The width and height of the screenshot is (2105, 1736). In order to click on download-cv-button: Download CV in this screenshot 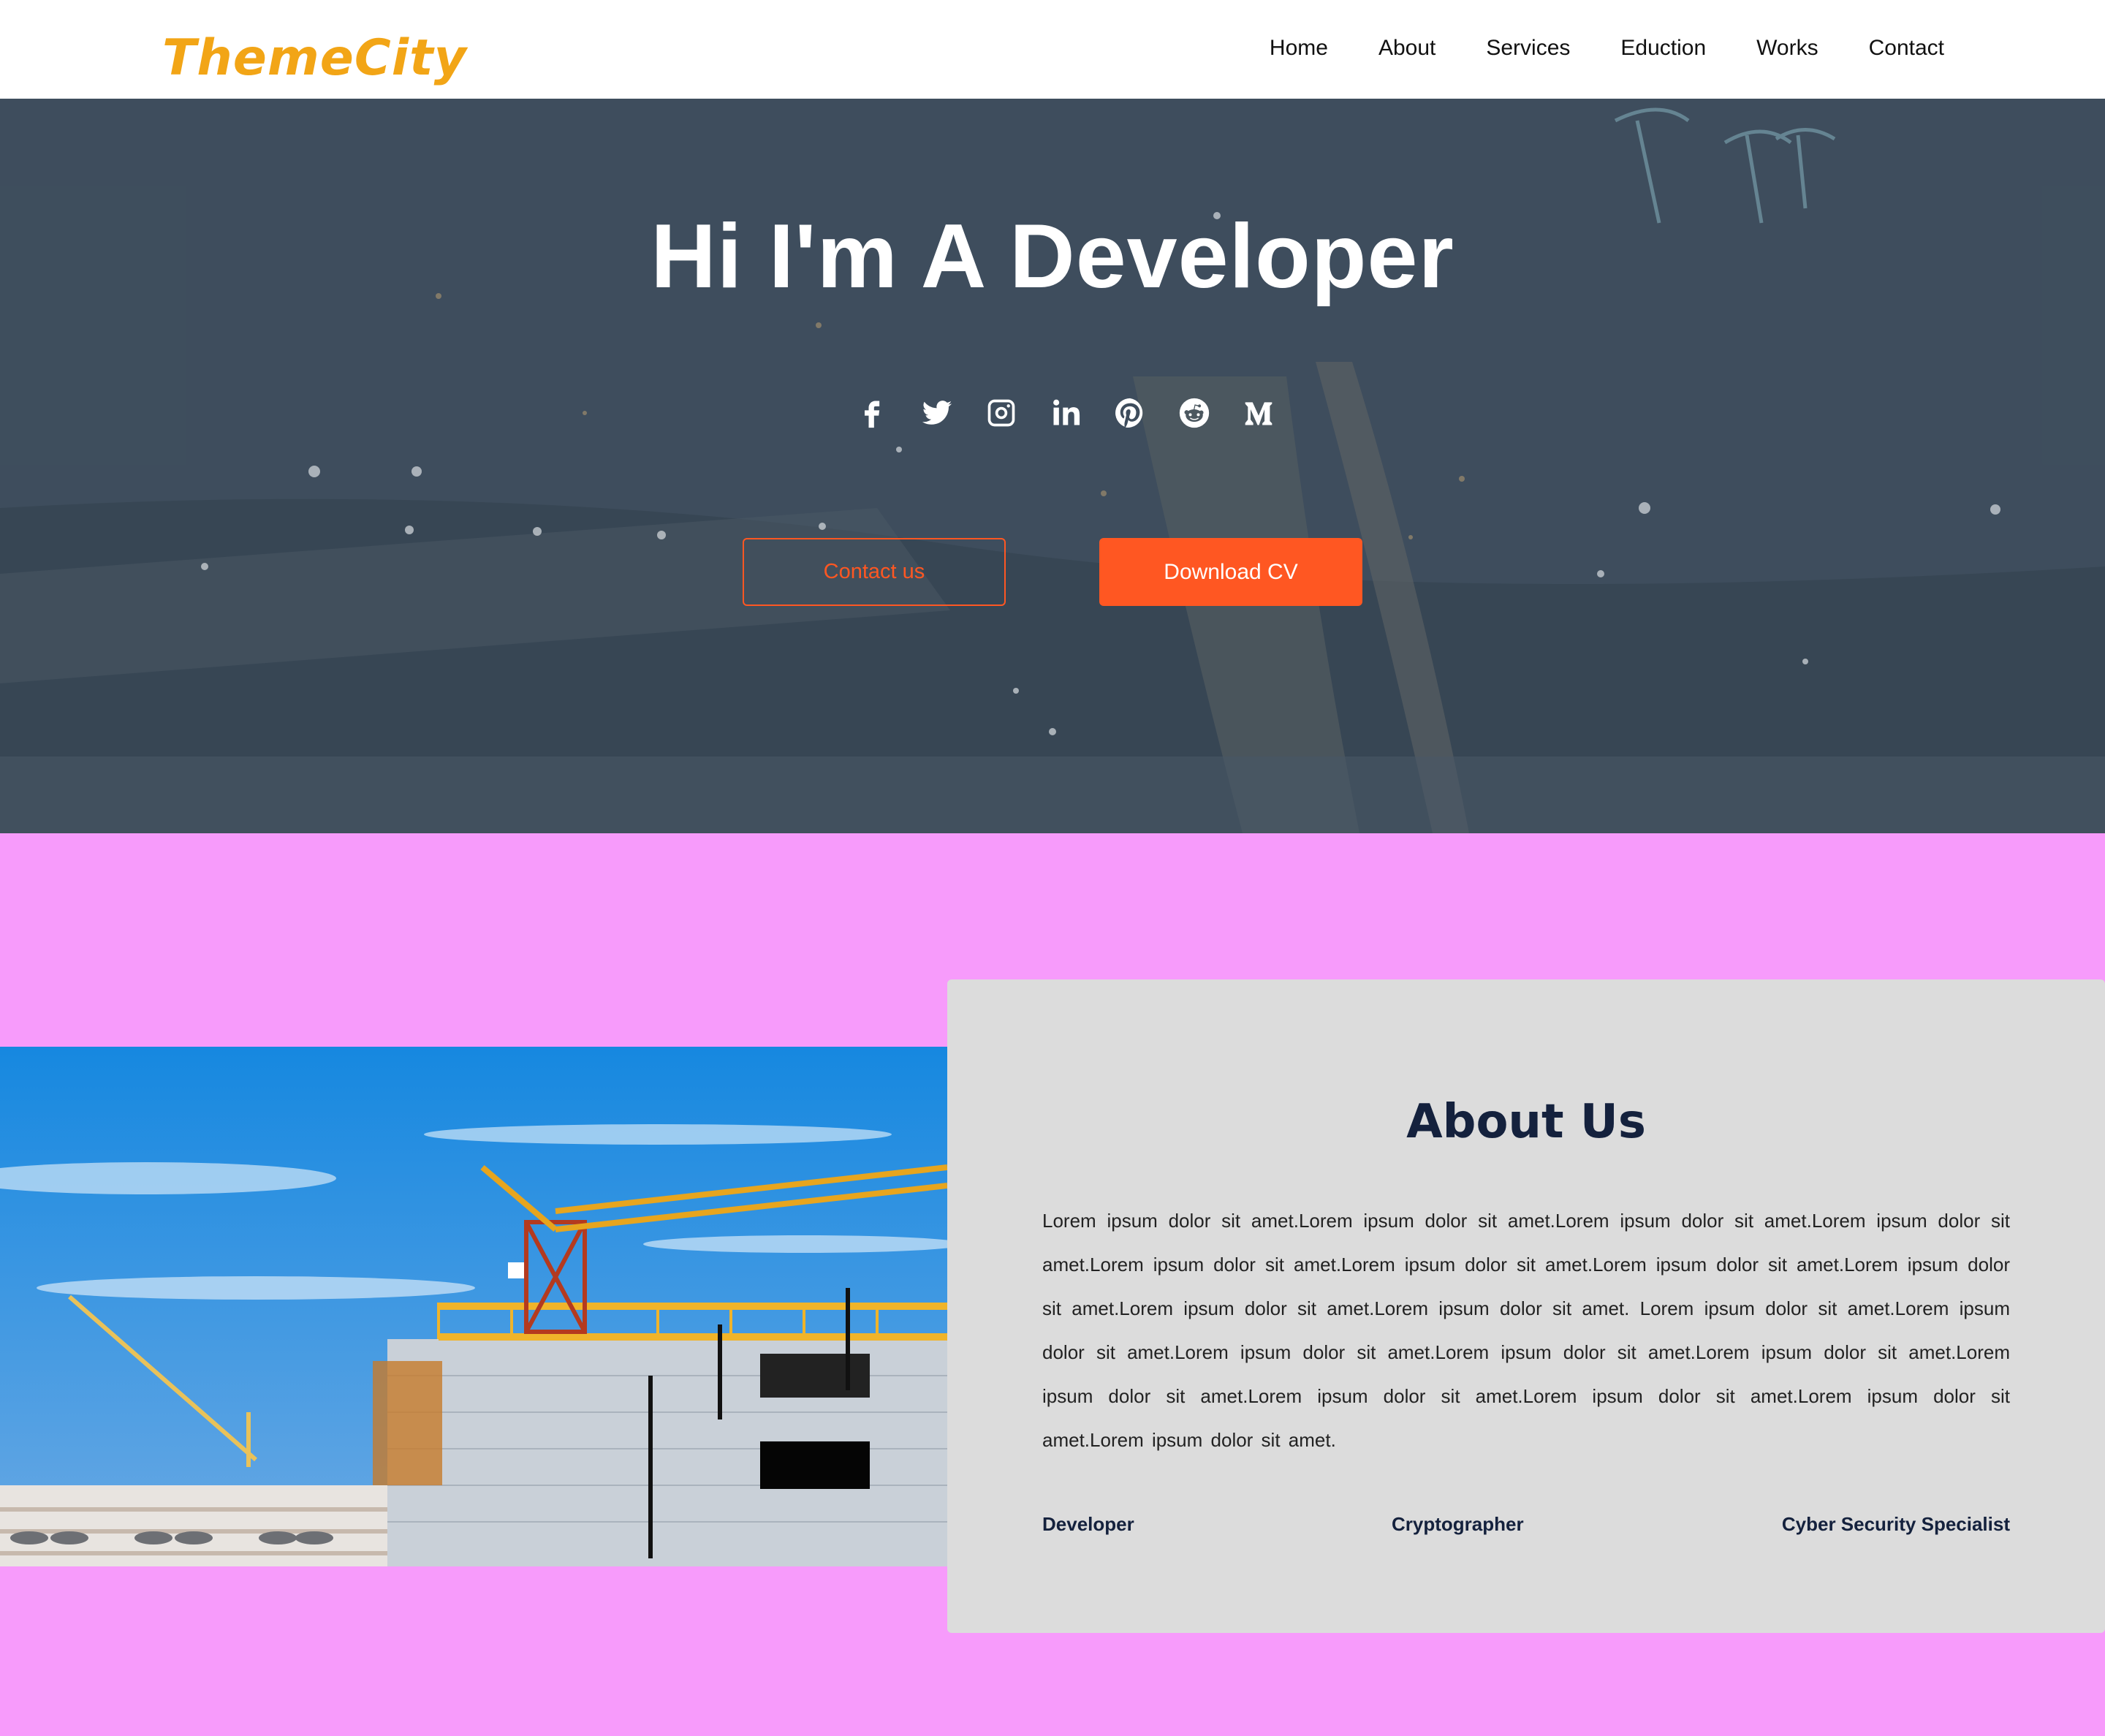, I will do `click(1230, 572)`.